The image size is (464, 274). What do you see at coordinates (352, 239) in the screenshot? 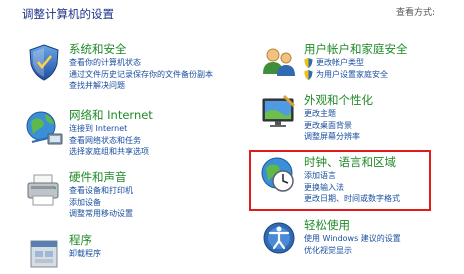
I see `link-recommended-settings: 使用 Windows 建议的设置` at bounding box center [352, 239].